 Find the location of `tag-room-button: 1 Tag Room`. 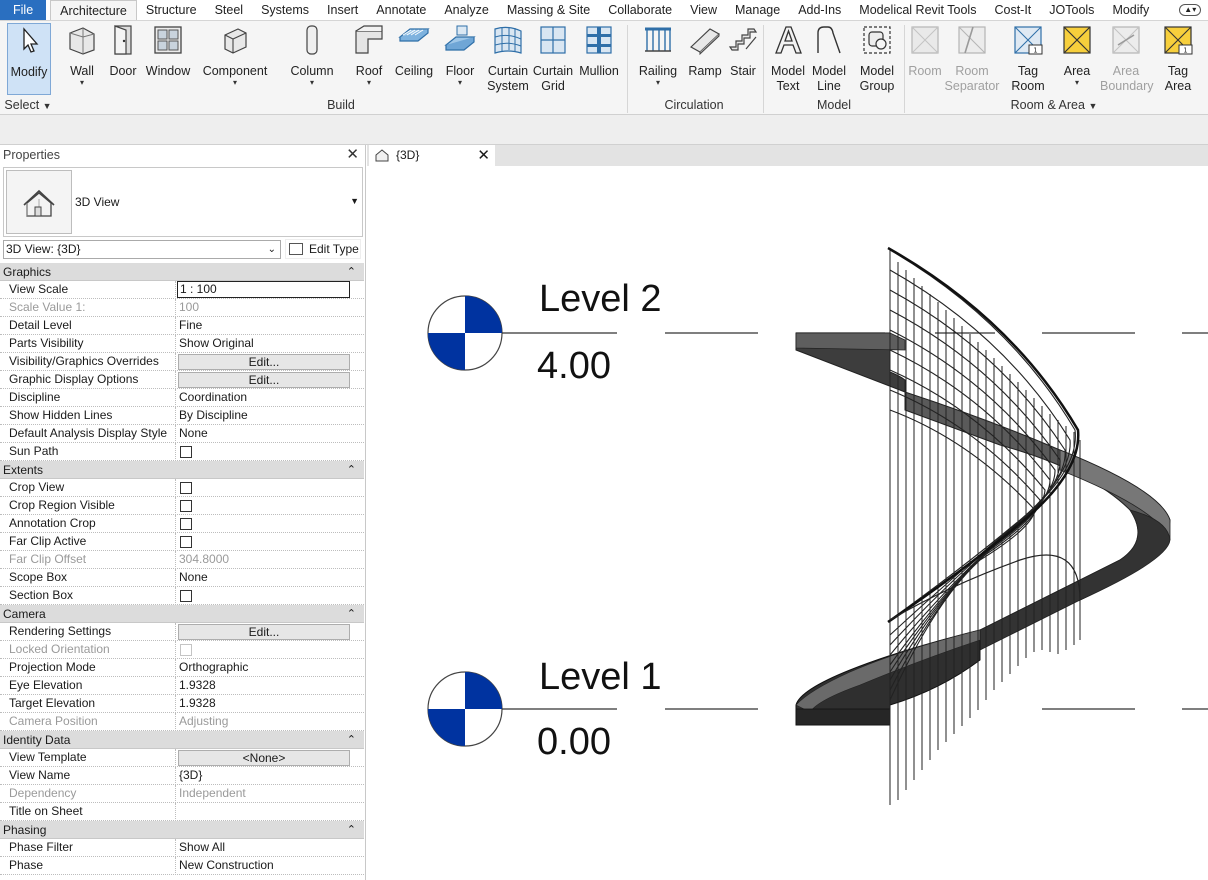

tag-room-button: 1 Tag Room is located at coordinates (1028, 58).